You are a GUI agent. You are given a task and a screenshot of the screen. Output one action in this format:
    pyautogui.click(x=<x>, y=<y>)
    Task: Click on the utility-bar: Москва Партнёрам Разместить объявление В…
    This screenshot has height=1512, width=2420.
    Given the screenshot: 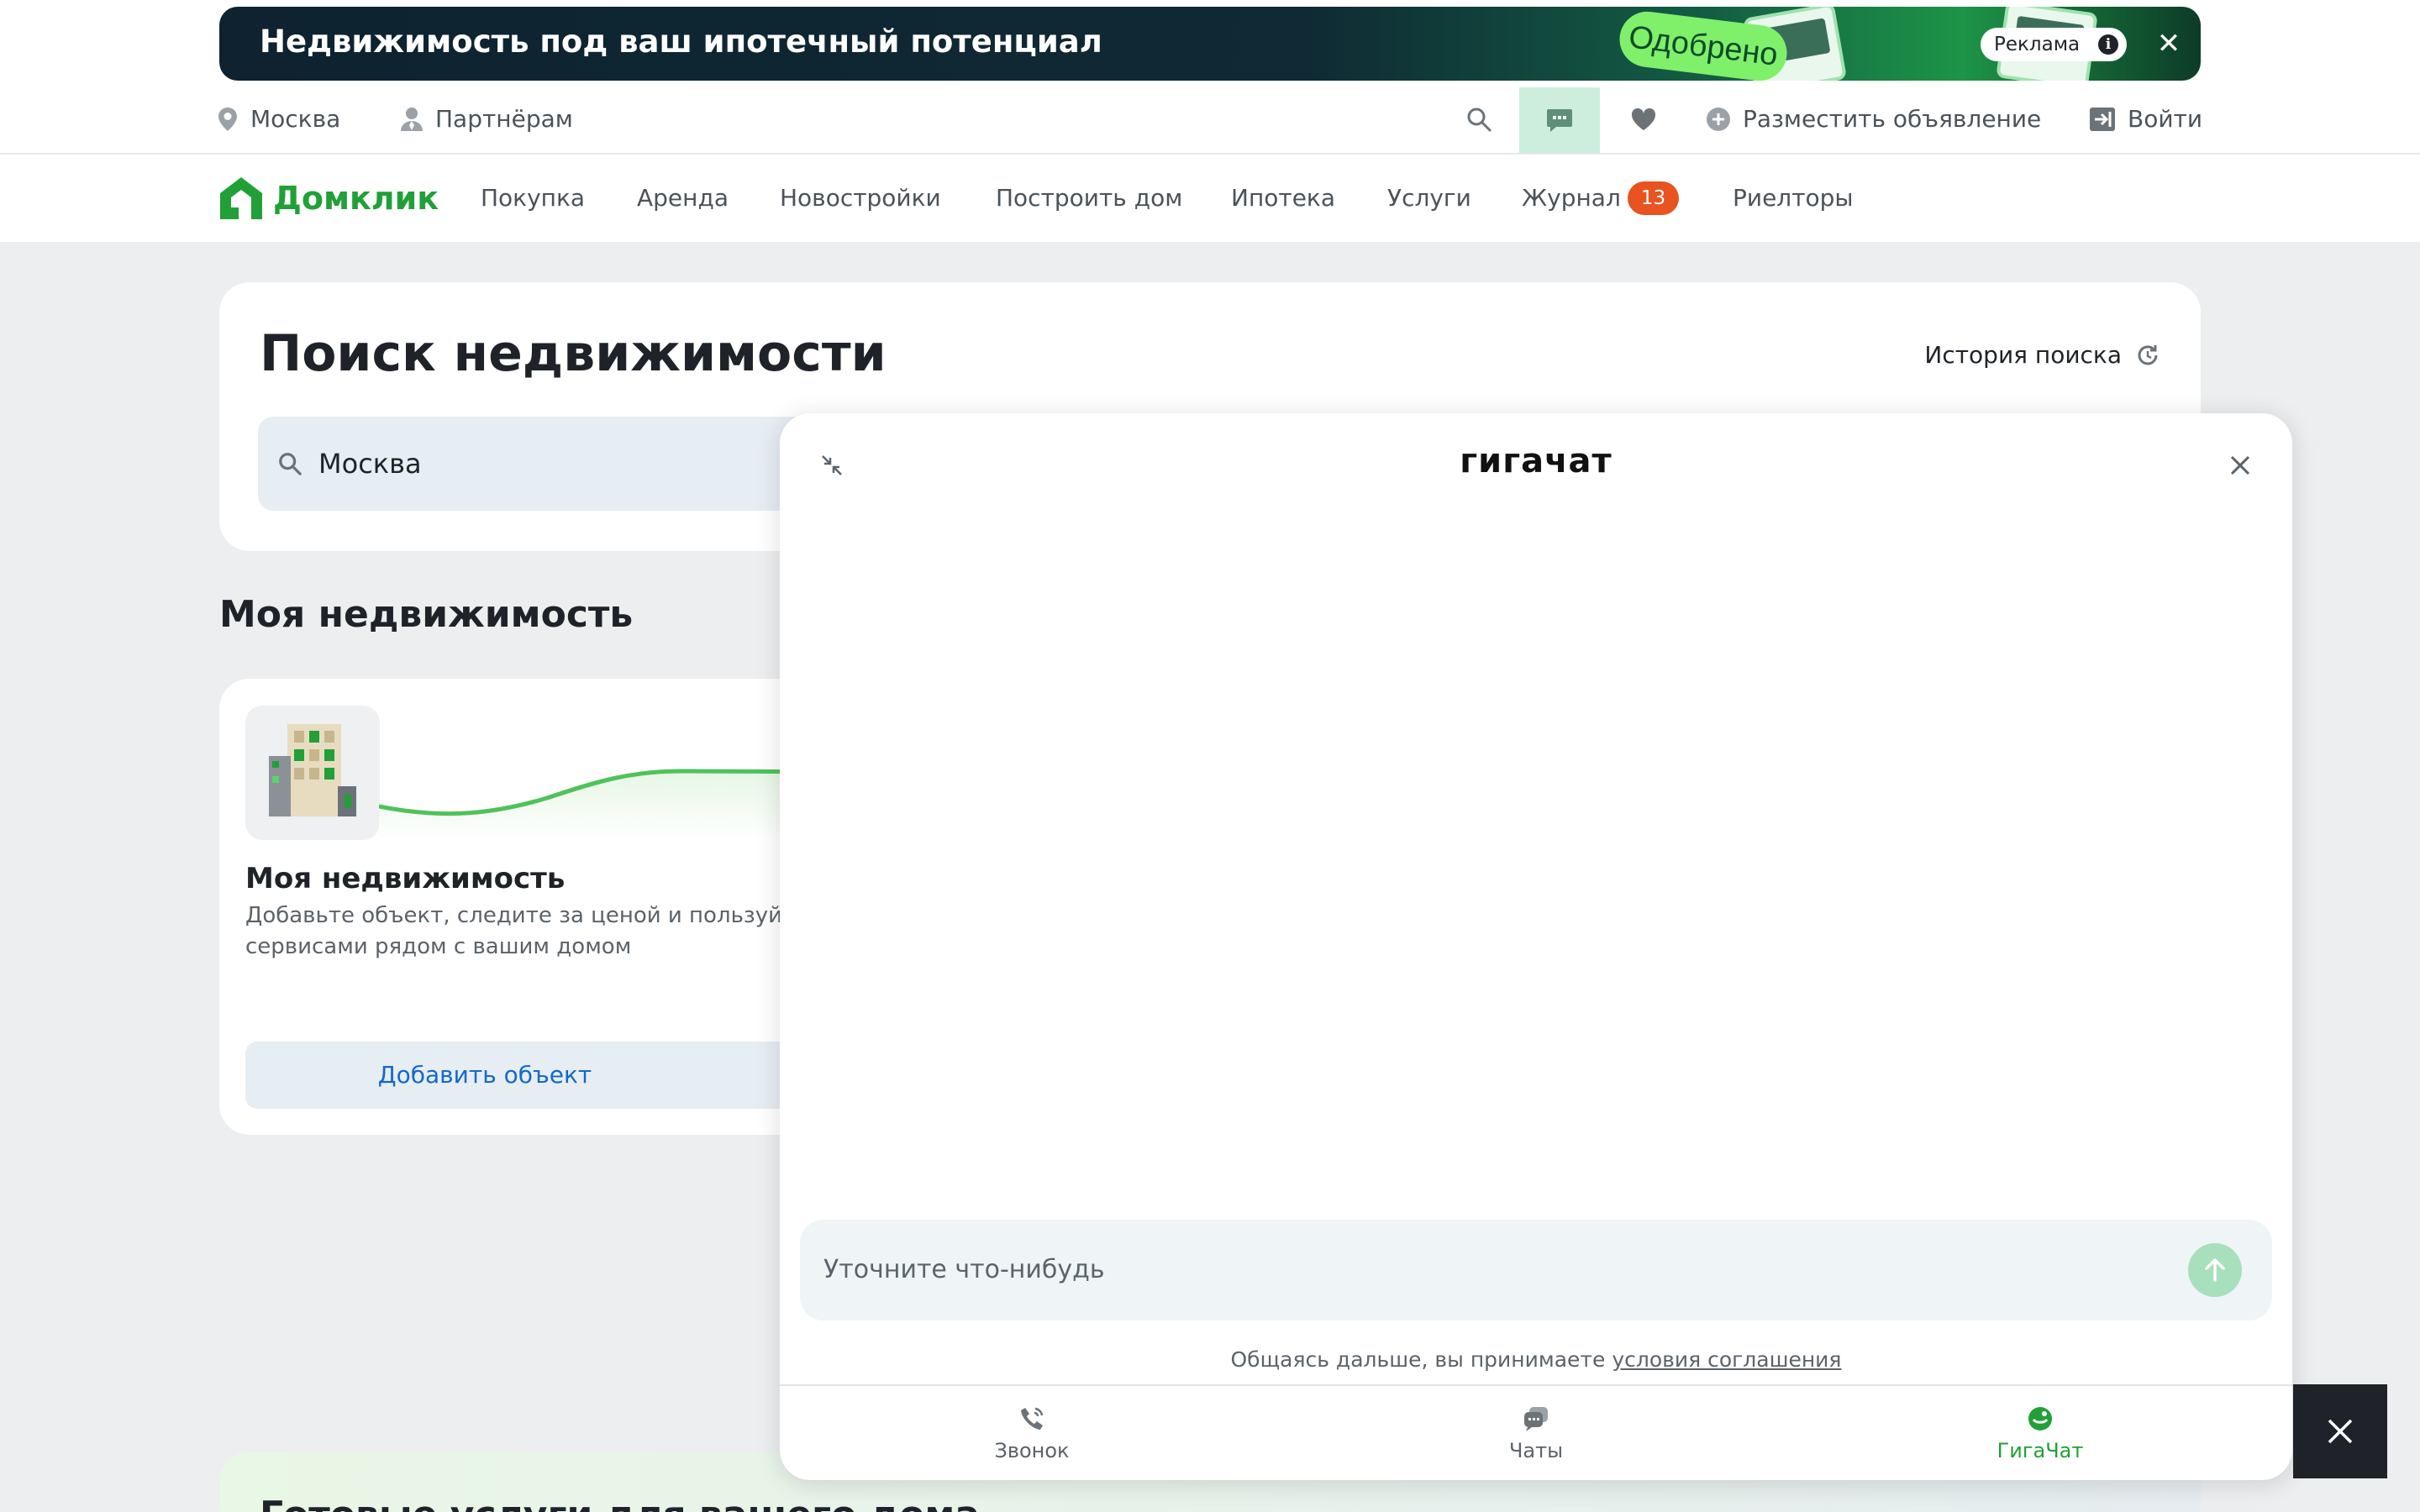 What is the action you would take?
    pyautogui.click(x=1210, y=119)
    